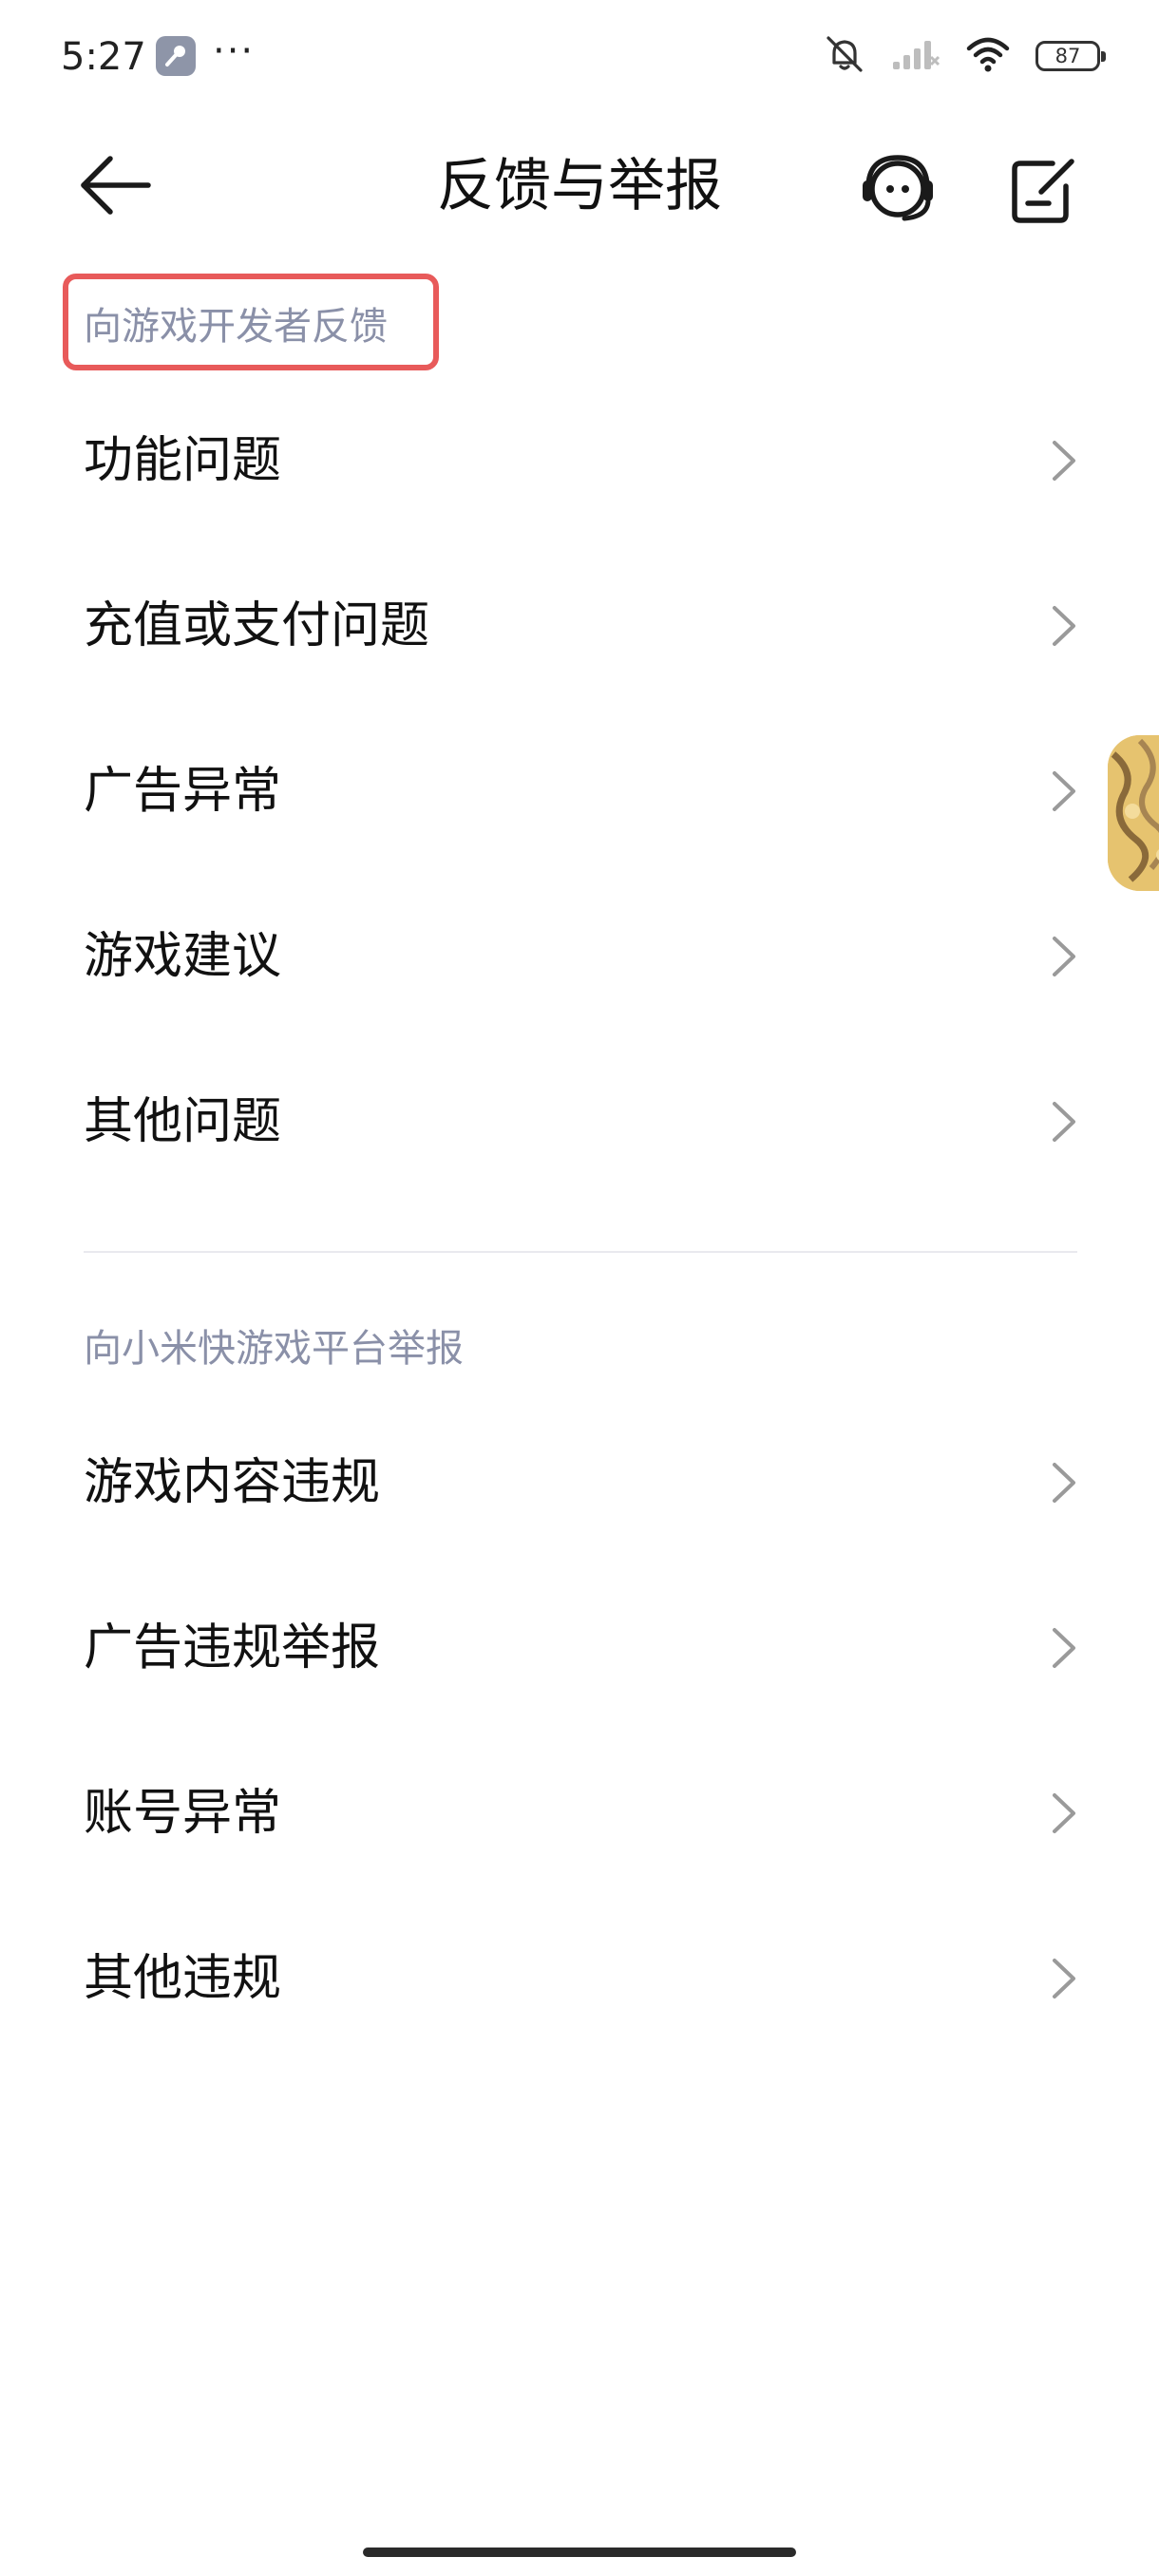 The height and width of the screenshot is (2576, 1159). Describe the element at coordinates (915, 56) in the screenshot. I see `signal-icon` at that location.